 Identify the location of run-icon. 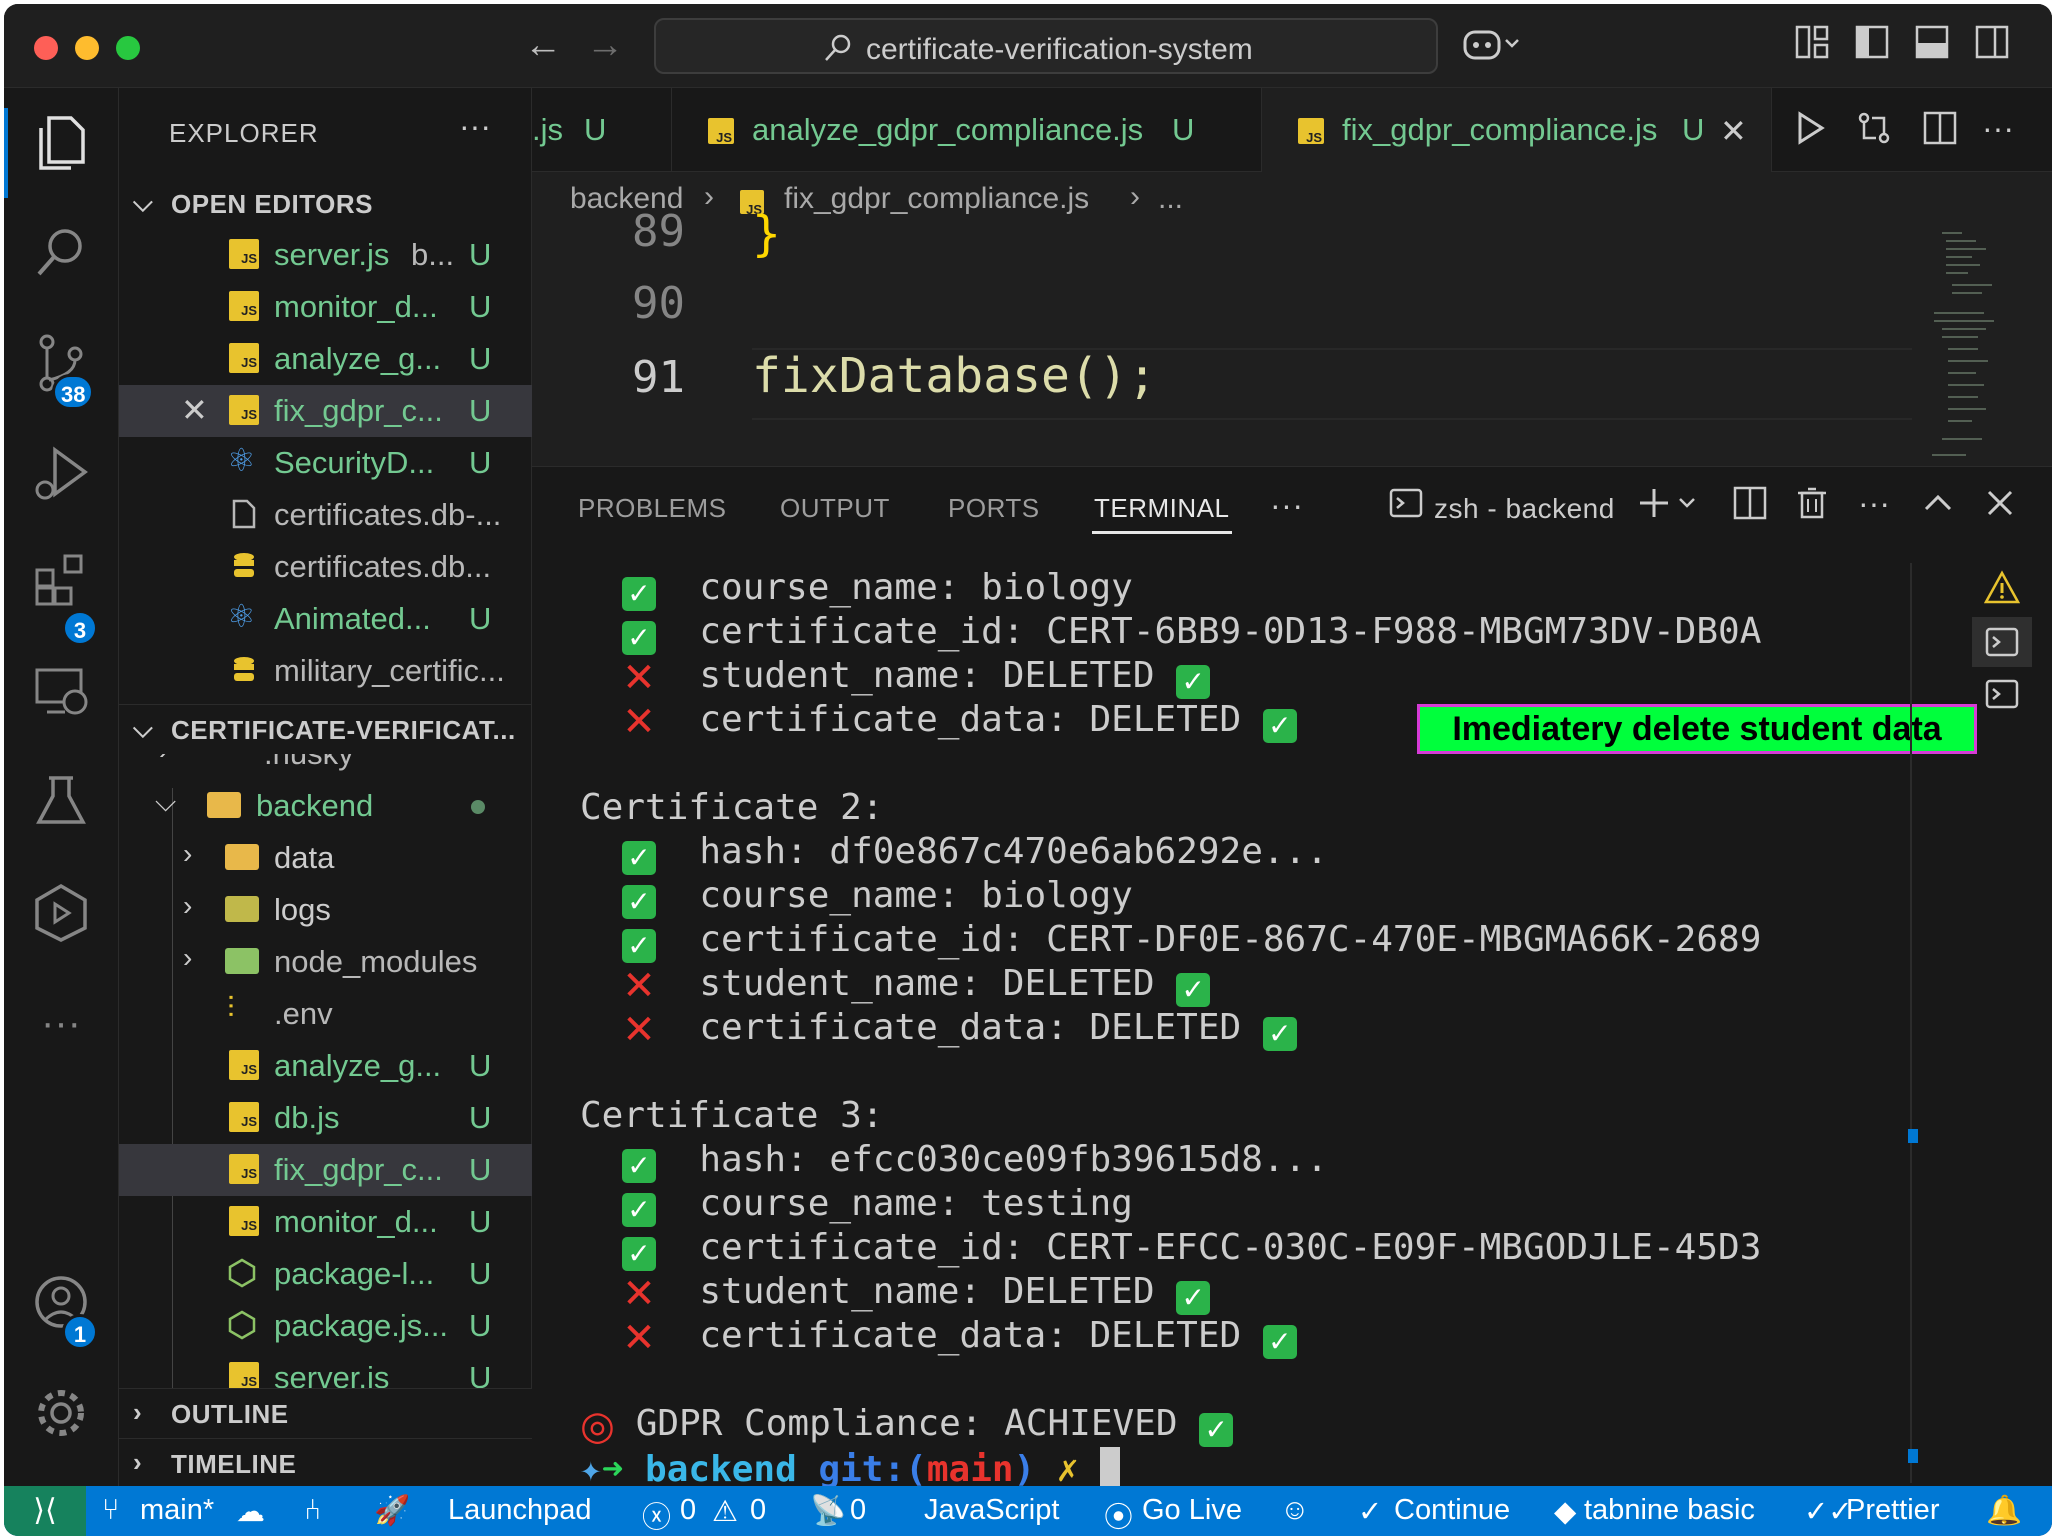
(1810, 132).